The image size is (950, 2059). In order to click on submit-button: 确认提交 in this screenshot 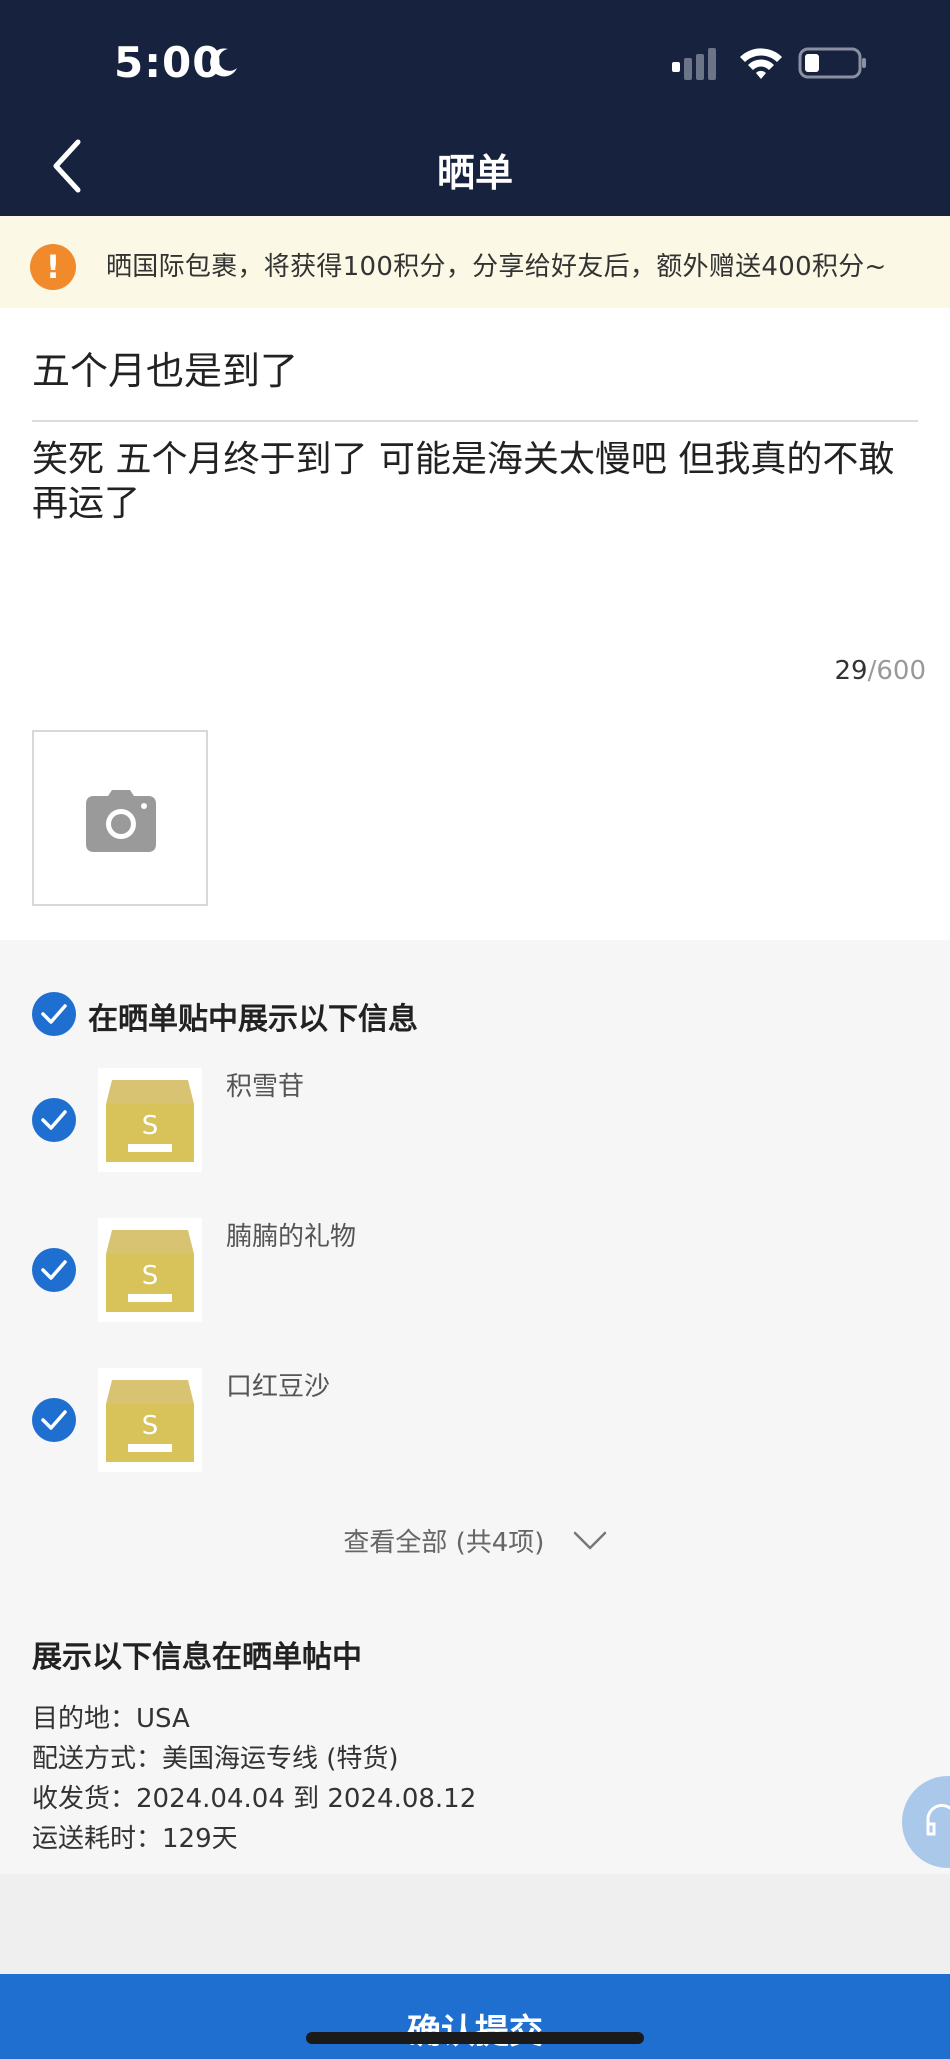, I will do `click(475, 2016)`.